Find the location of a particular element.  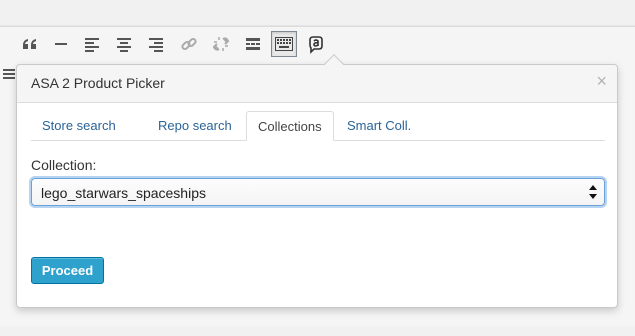

select-arrows-icon is located at coordinates (593, 192).